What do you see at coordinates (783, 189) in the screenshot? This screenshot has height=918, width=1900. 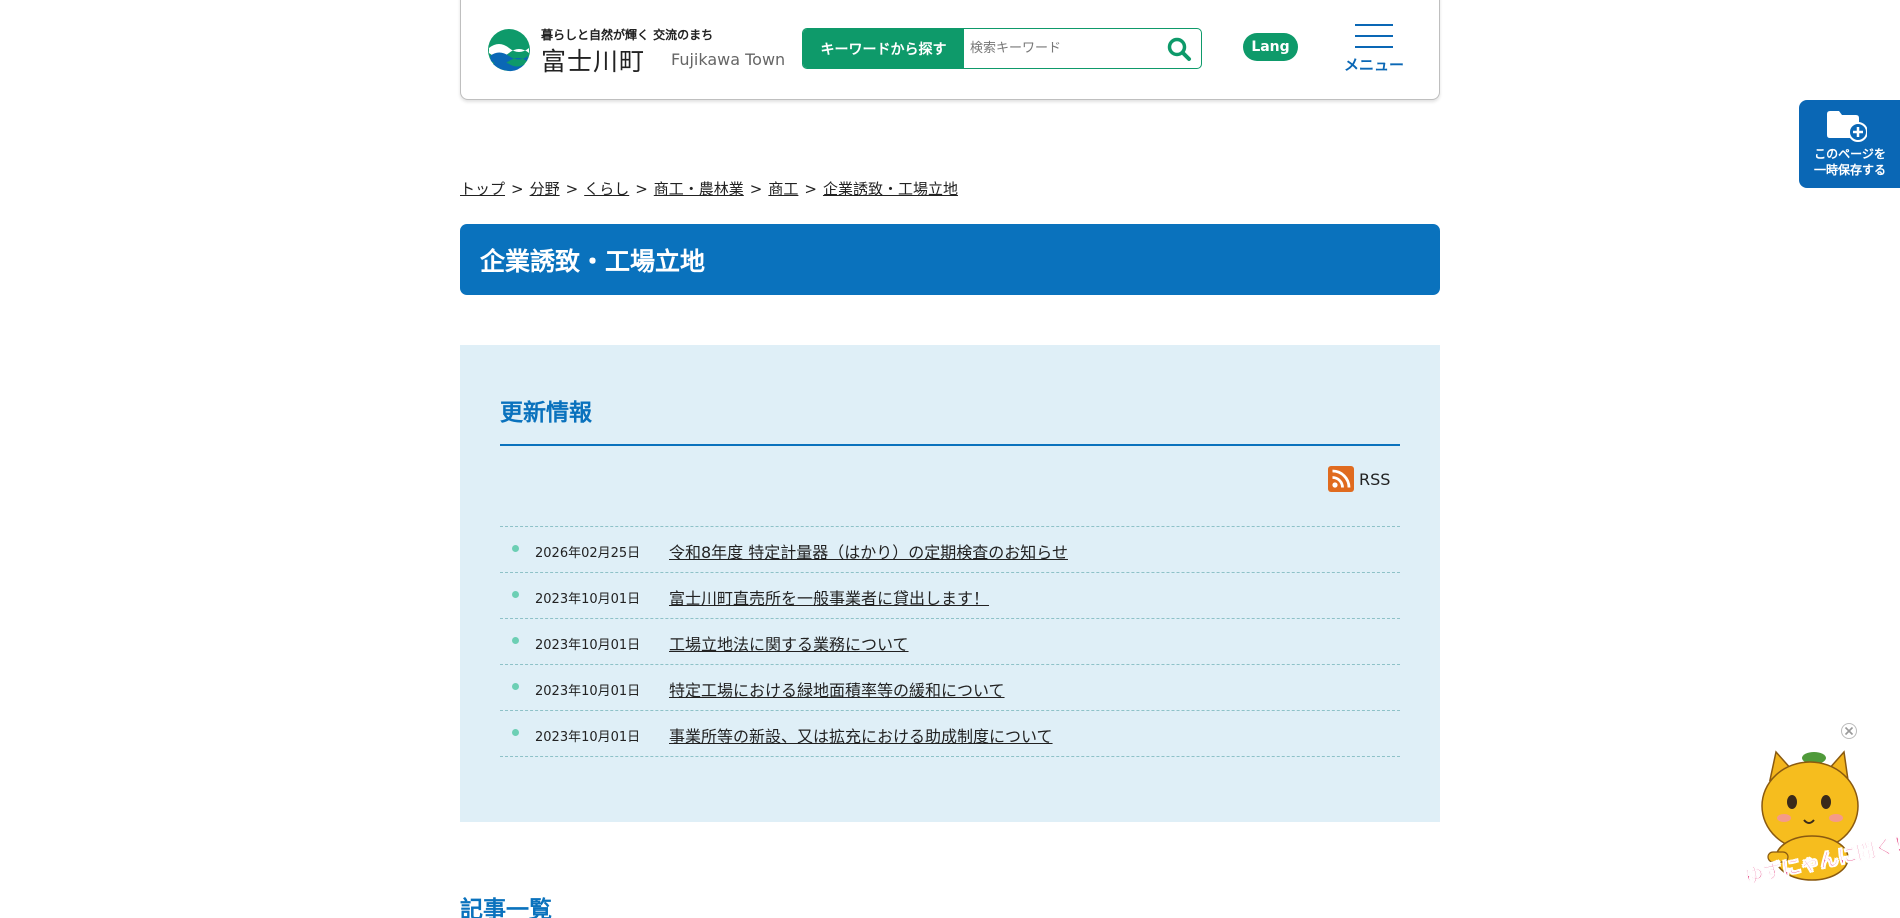 I see `breadcrumb-commerce: 商工` at bounding box center [783, 189].